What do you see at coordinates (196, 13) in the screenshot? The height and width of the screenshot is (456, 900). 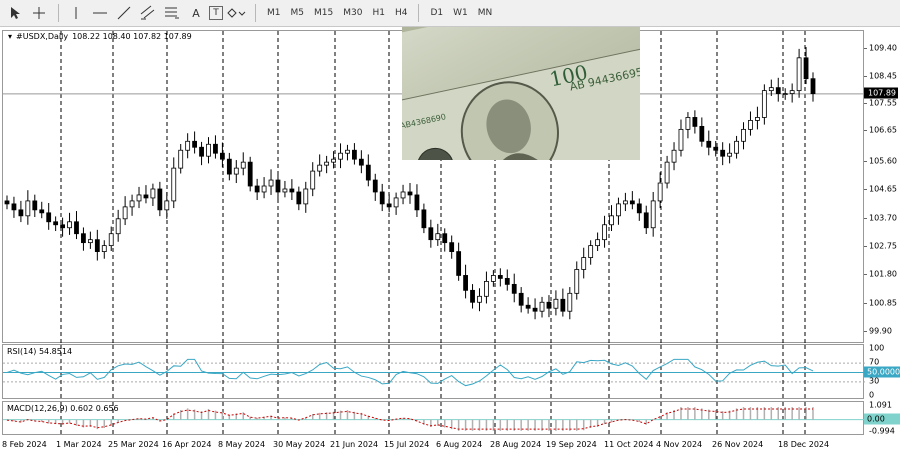 I see `text-icon: A` at bounding box center [196, 13].